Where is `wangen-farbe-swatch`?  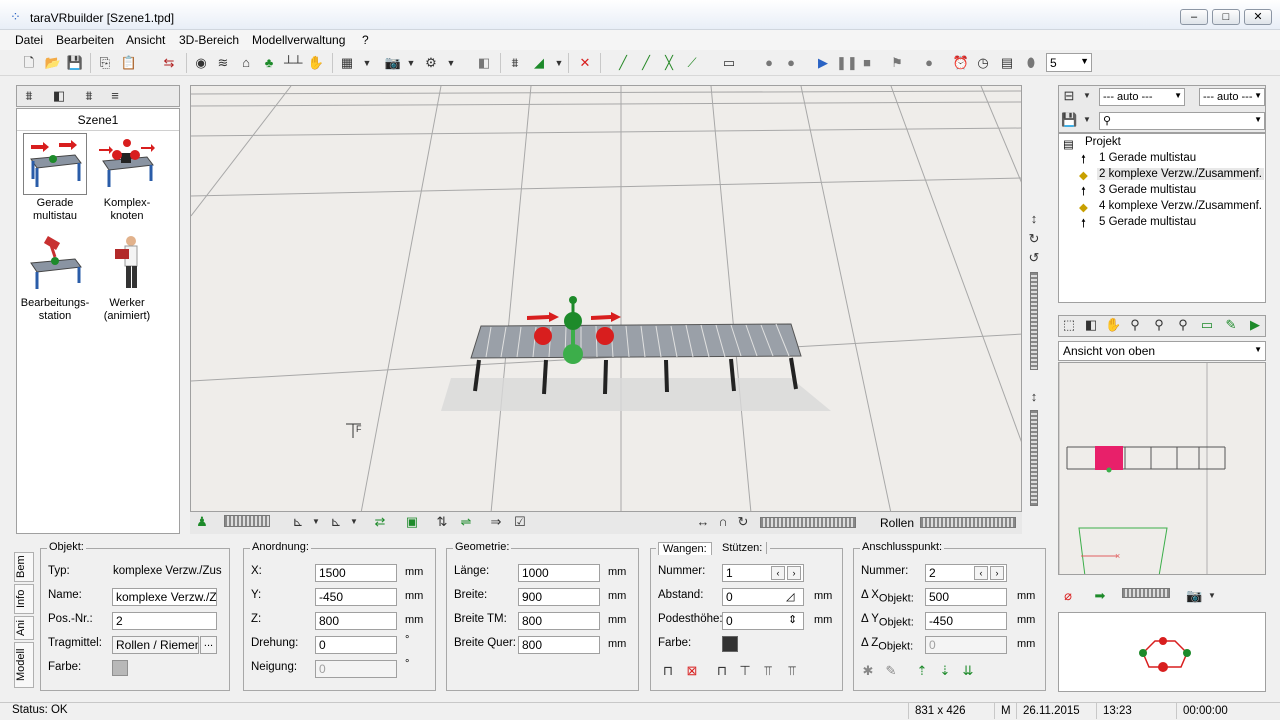 wangen-farbe-swatch is located at coordinates (730, 644).